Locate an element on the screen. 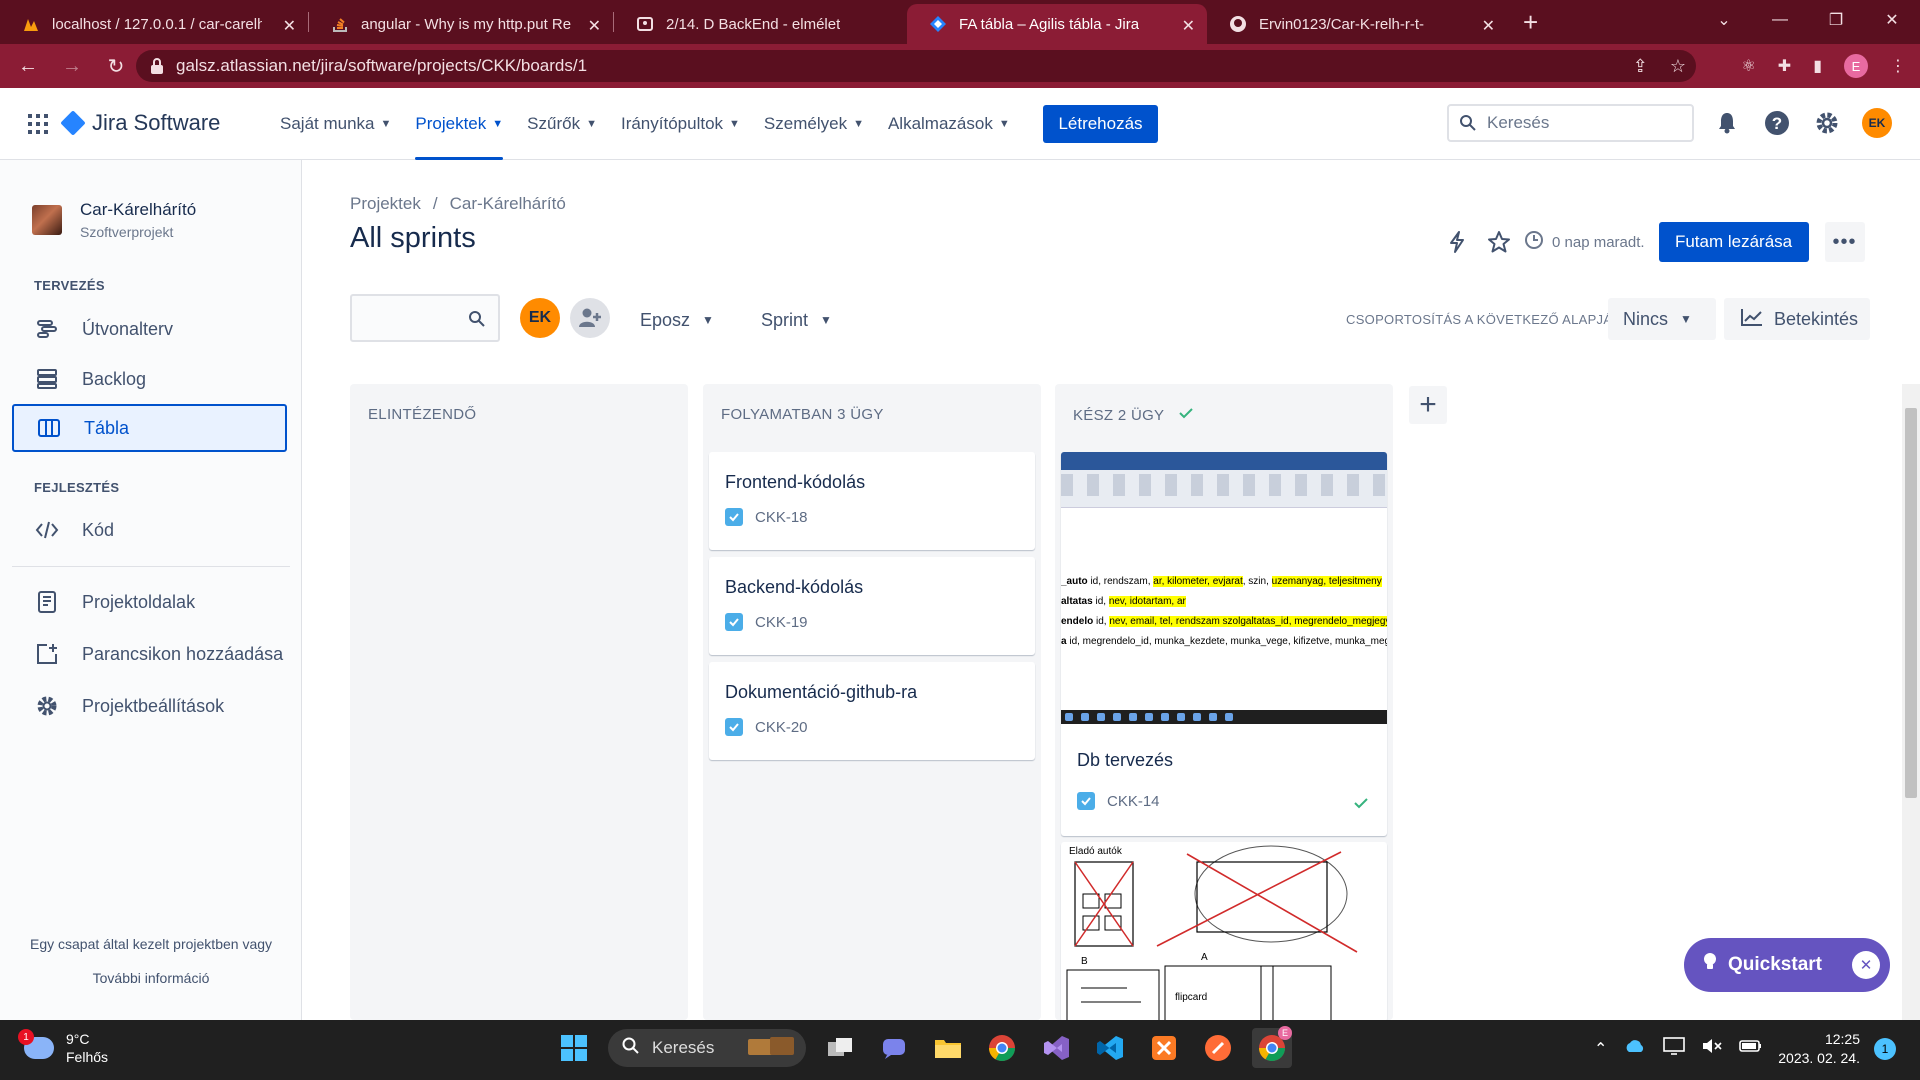 This screenshot has height=1080, width=1920. automation-icon is located at coordinates (1457, 242).